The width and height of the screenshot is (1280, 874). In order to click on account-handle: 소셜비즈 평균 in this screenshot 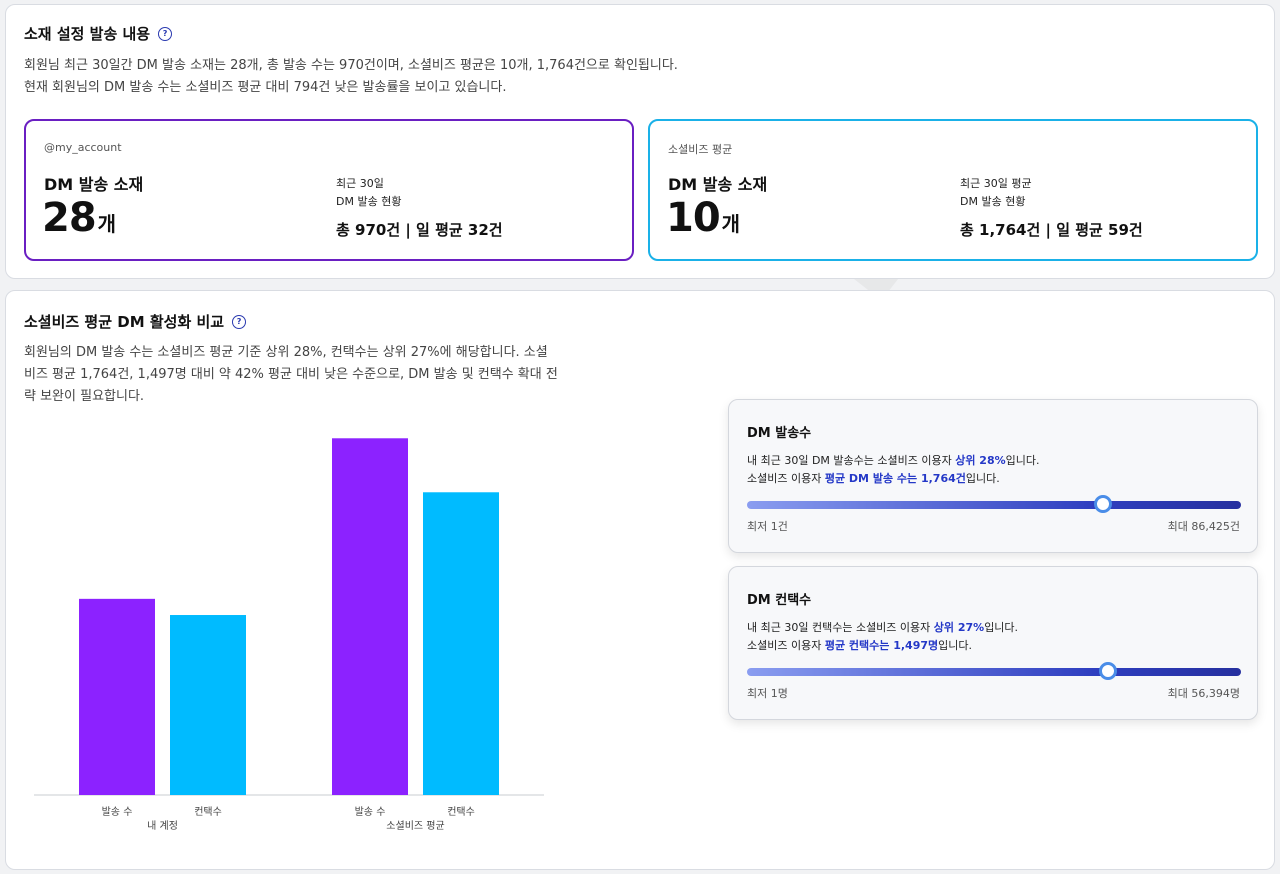, I will do `click(700, 149)`.